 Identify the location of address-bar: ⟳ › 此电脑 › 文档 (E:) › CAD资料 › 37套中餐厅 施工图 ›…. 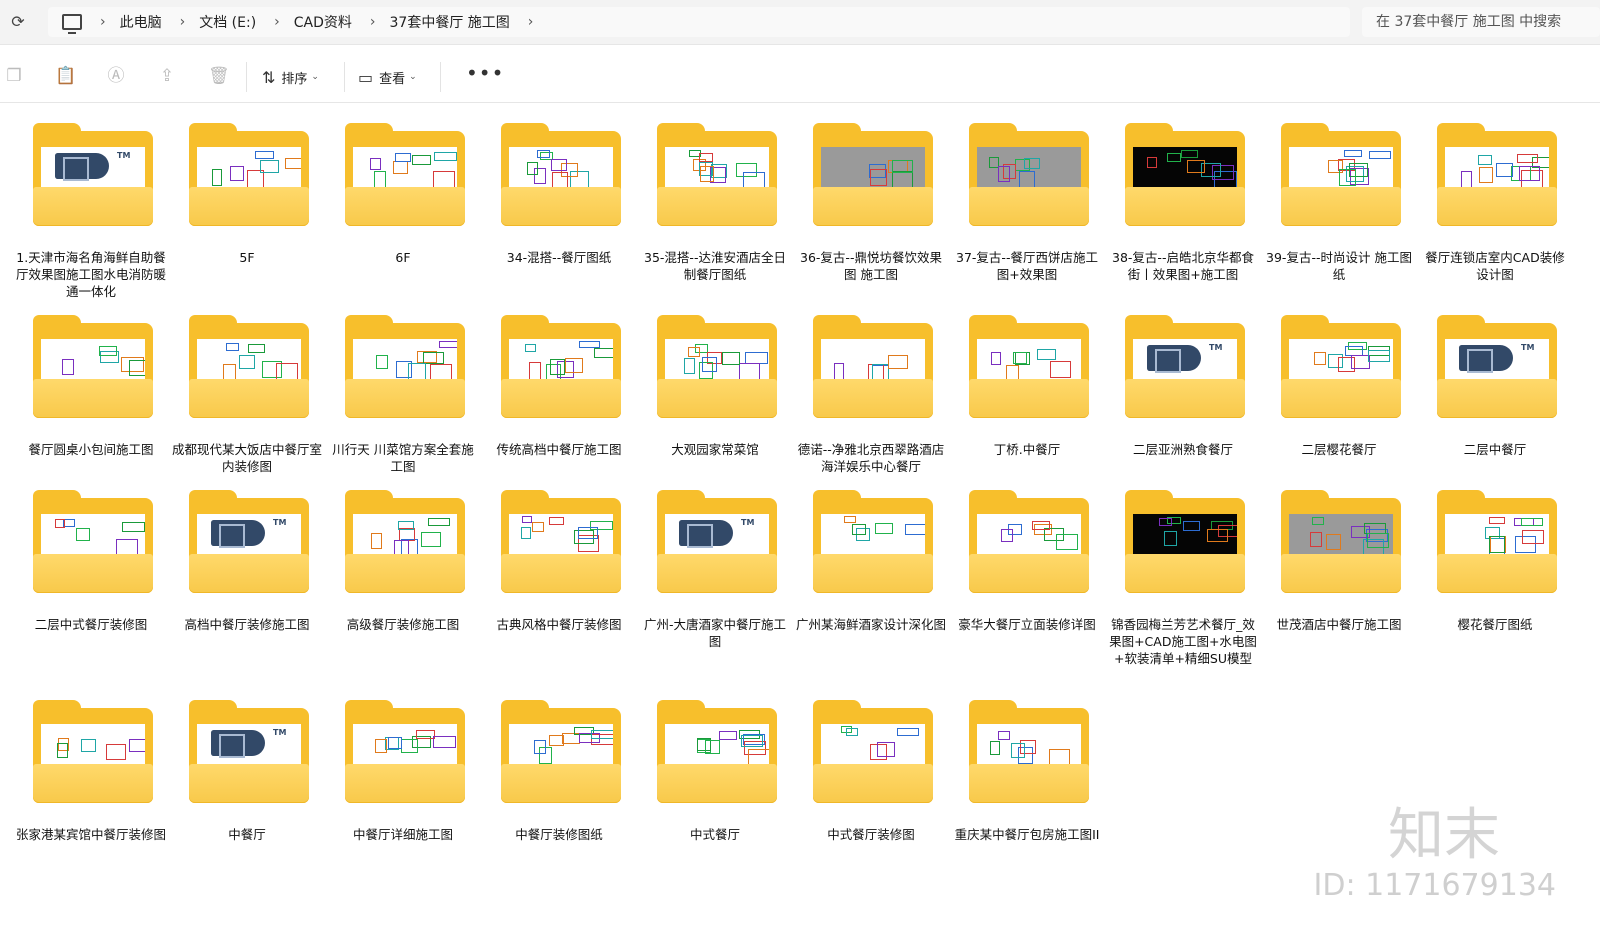
(800, 22).